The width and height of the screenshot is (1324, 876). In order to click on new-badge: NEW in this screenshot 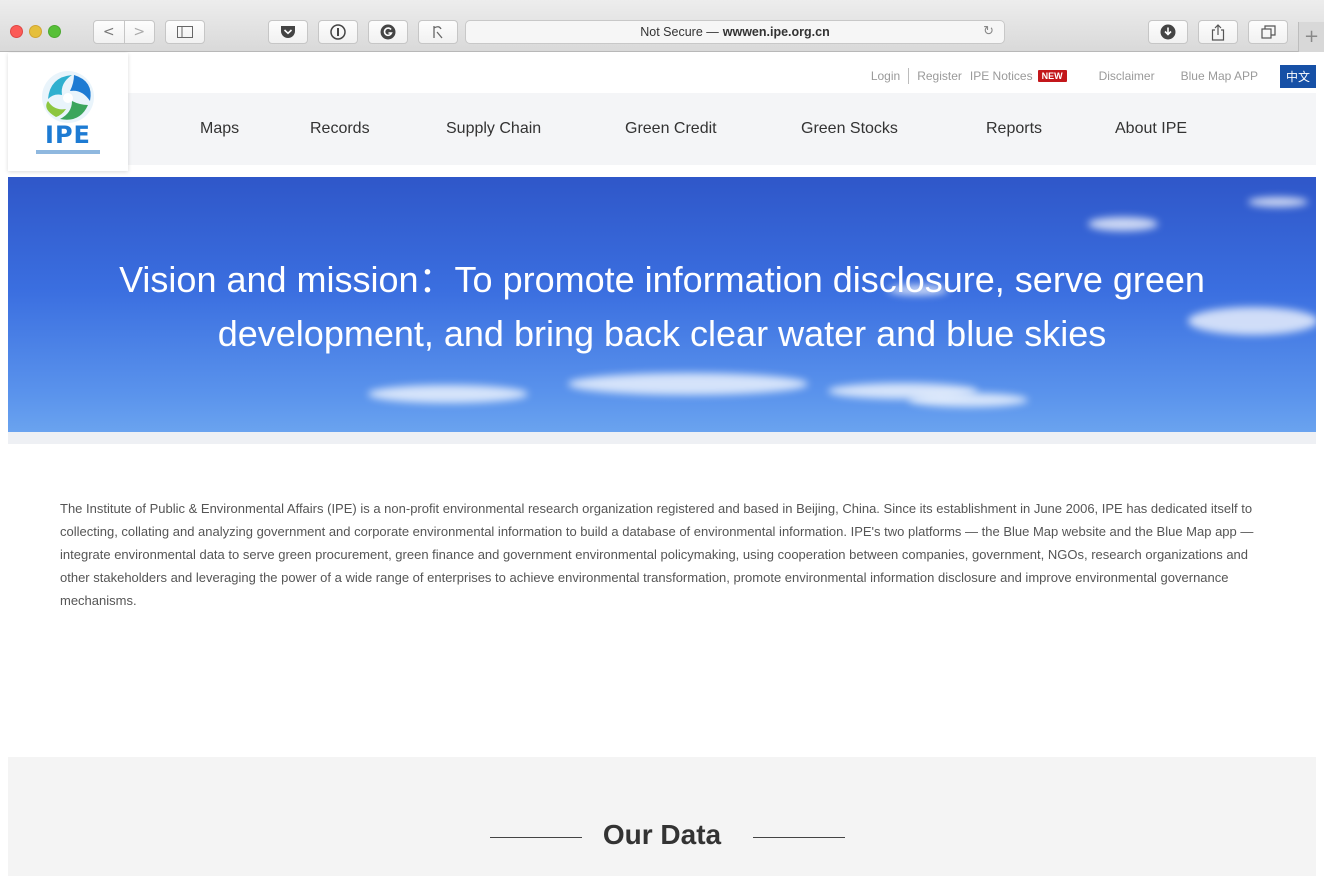, I will do `click(1052, 76)`.